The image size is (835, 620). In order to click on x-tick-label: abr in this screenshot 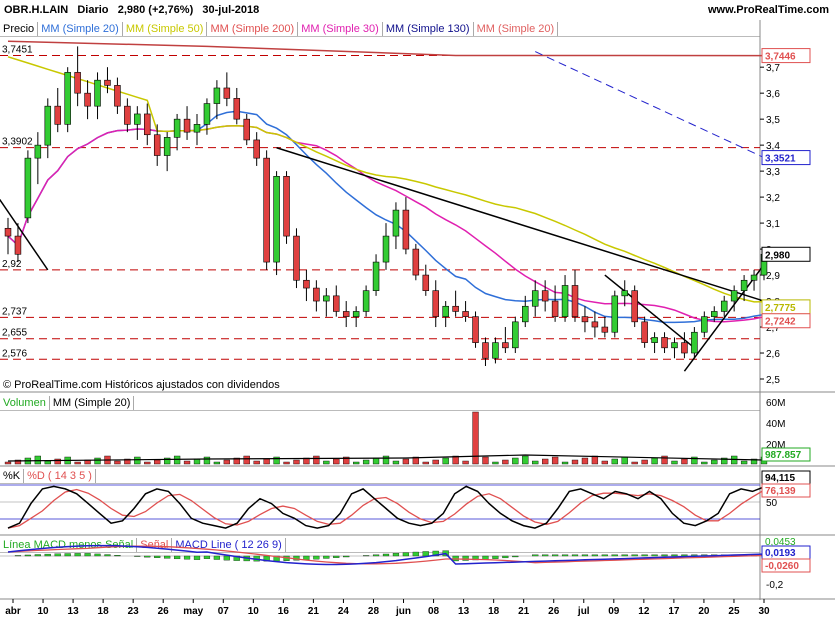, I will do `click(13, 611)`.